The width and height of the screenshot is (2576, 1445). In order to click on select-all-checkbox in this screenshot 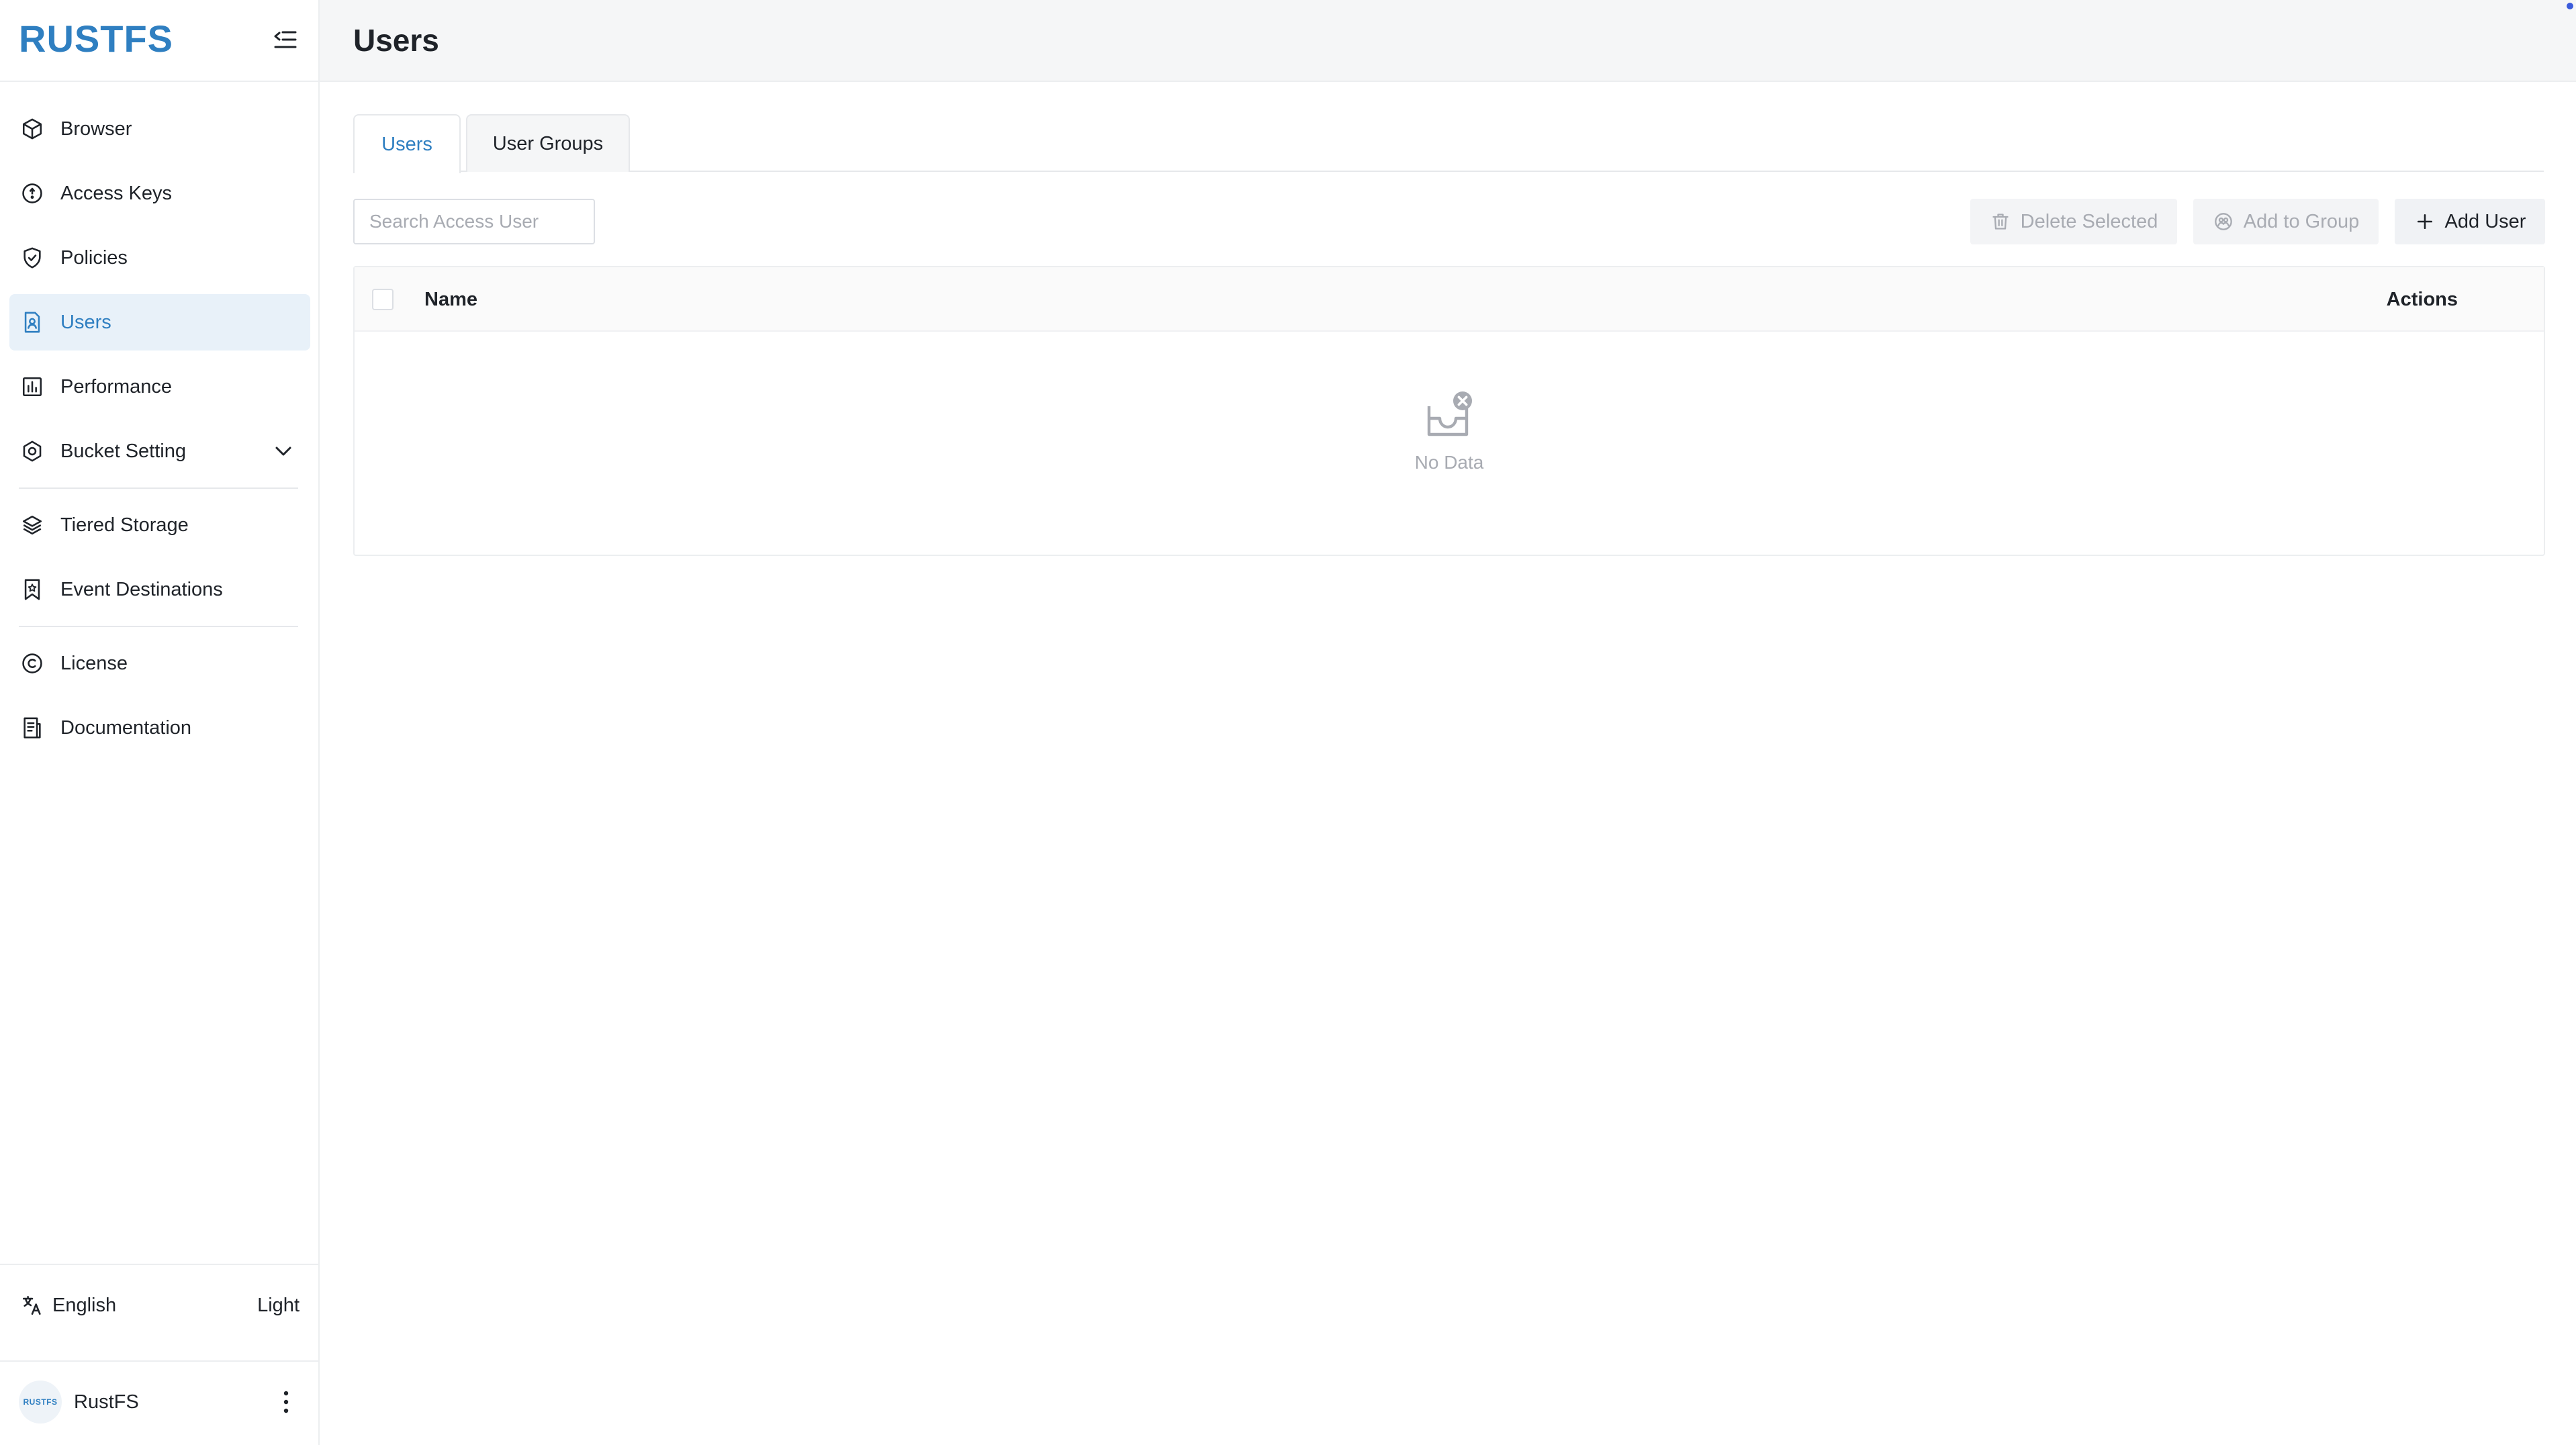, I will do `click(383, 299)`.